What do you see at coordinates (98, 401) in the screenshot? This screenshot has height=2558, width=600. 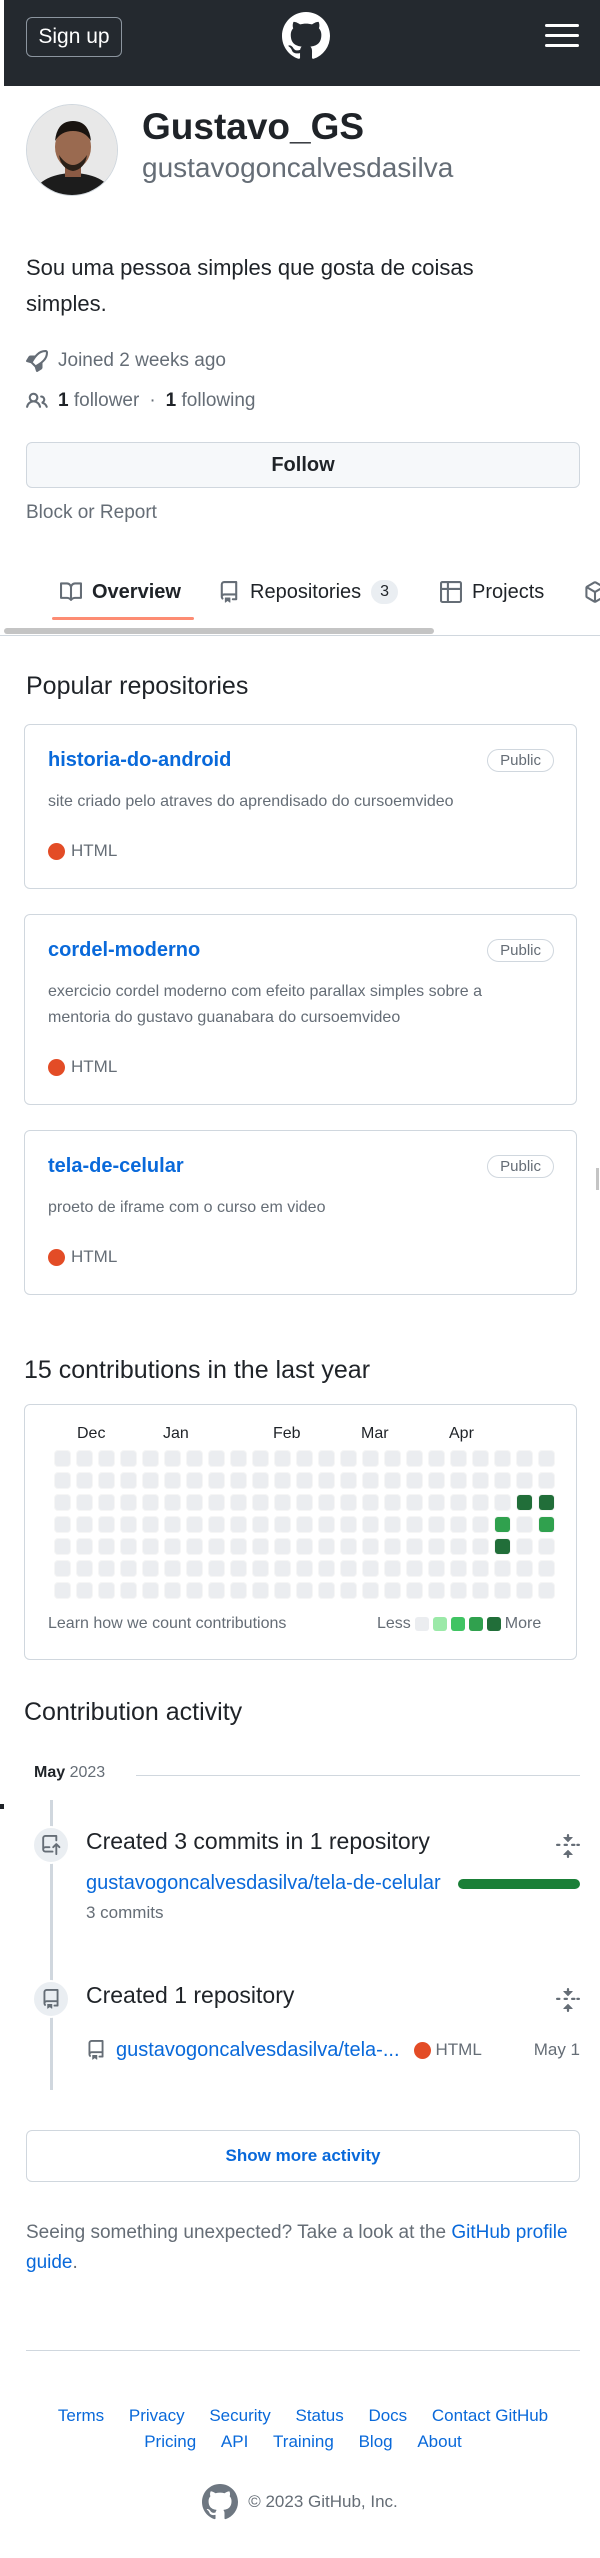 I see `followers-link: 1 follower` at bounding box center [98, 401].